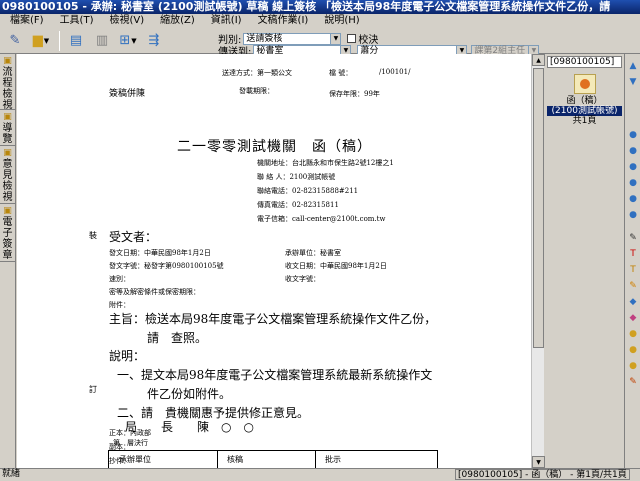 Image resolution: width=640 pixels, height=481 pixels. What do you see at coordinates (633, 183) in the screenshot?
I see `tool-fit-icon: ●` at bounding box center [633, 183].